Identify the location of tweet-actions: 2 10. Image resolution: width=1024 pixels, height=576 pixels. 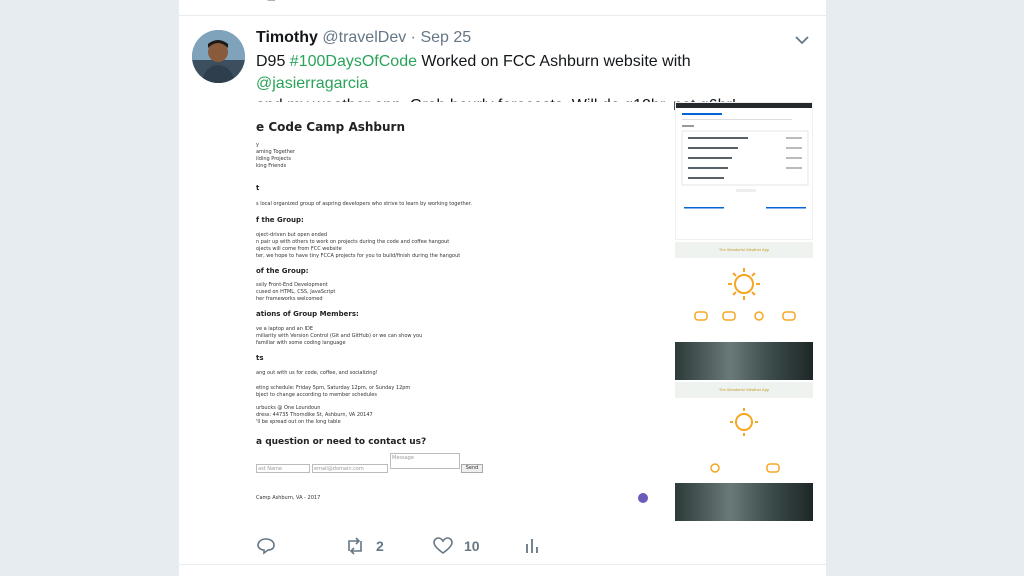
(406, 546).